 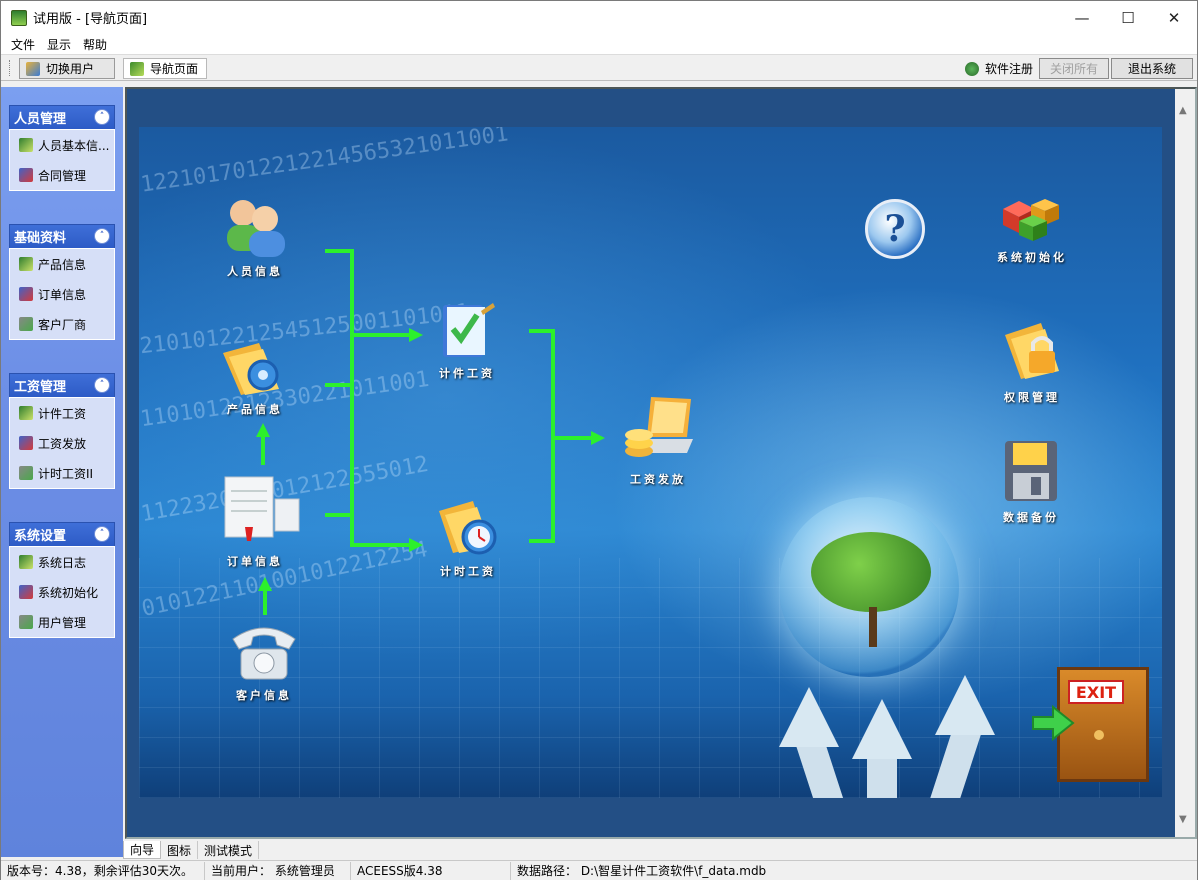 I want to click on group-header-system: 系统设置 ˄, so click(x=62, y=534).